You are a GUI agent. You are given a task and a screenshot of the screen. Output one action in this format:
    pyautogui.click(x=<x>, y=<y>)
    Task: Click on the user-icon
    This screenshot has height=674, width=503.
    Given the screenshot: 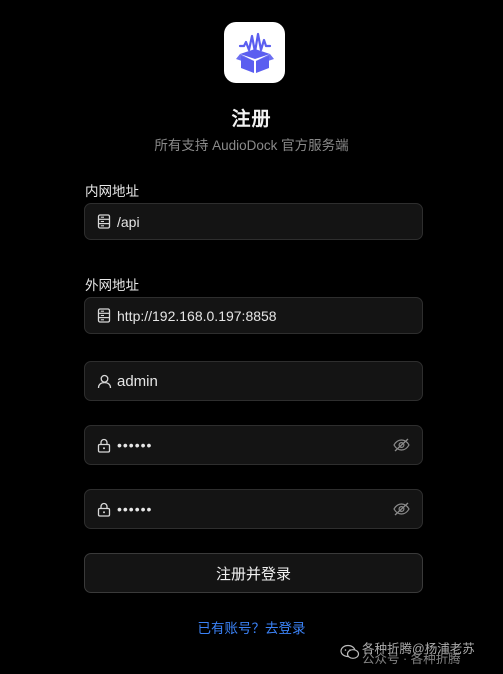 What is the action you would take?
    pyautogui.click(x=104, y=381)
    